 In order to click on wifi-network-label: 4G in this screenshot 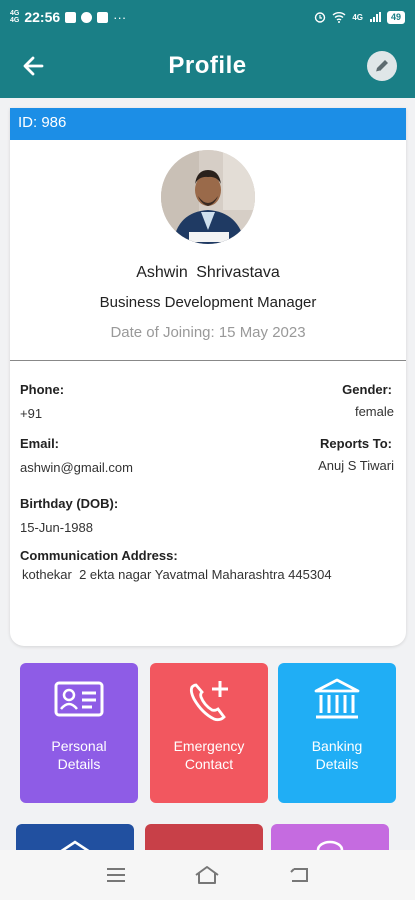, I will do `click(357, 17)`.